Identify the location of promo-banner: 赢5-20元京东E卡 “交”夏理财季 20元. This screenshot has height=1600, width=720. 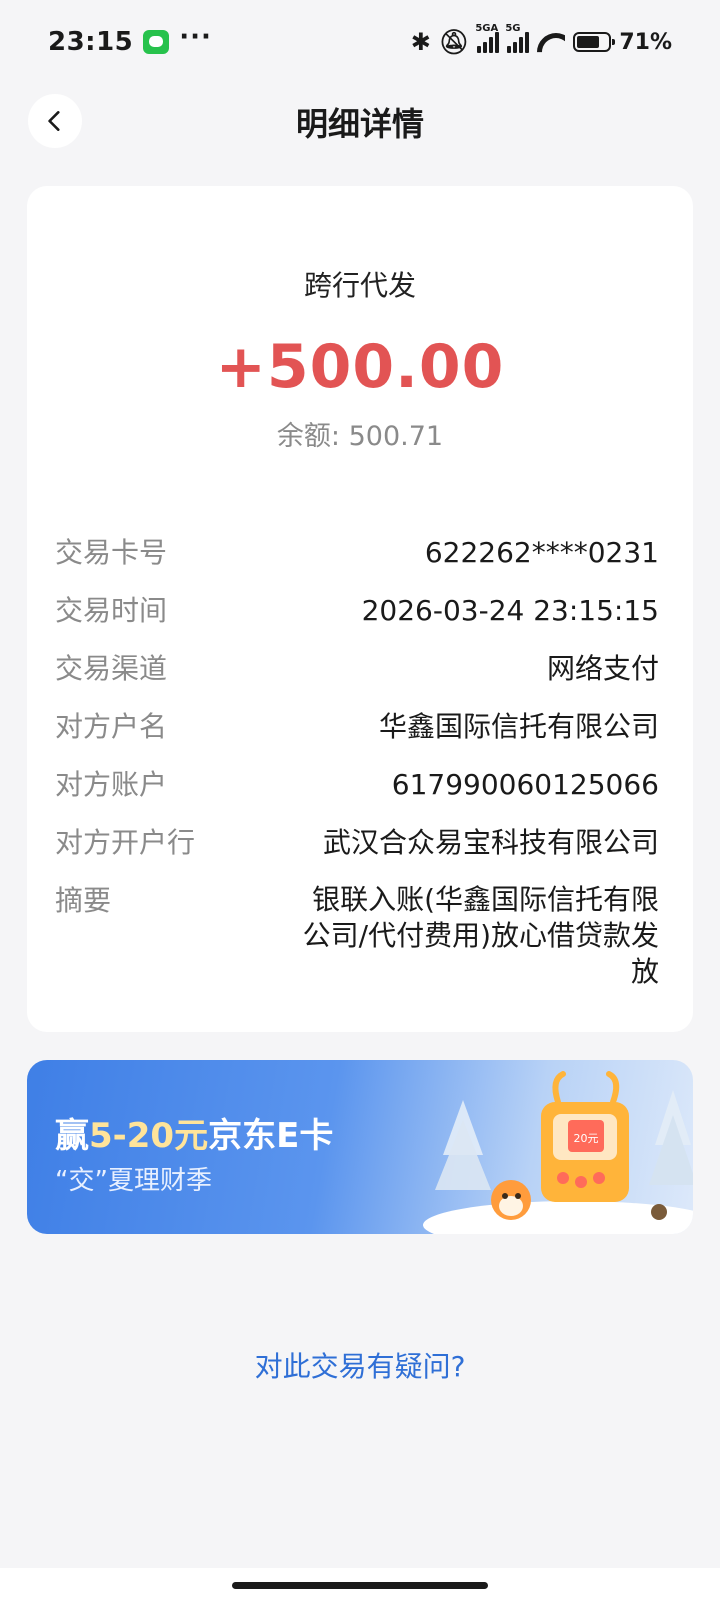
(360, 1147).